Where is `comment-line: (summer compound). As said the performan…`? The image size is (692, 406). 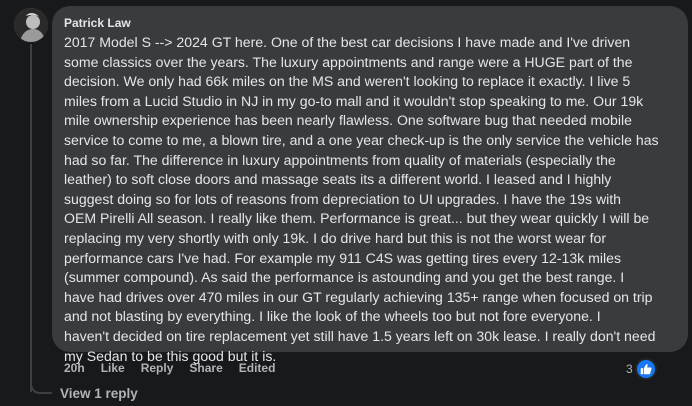 comment-line: (summer compound). As said the performan… is located at coordinates (344, 277).